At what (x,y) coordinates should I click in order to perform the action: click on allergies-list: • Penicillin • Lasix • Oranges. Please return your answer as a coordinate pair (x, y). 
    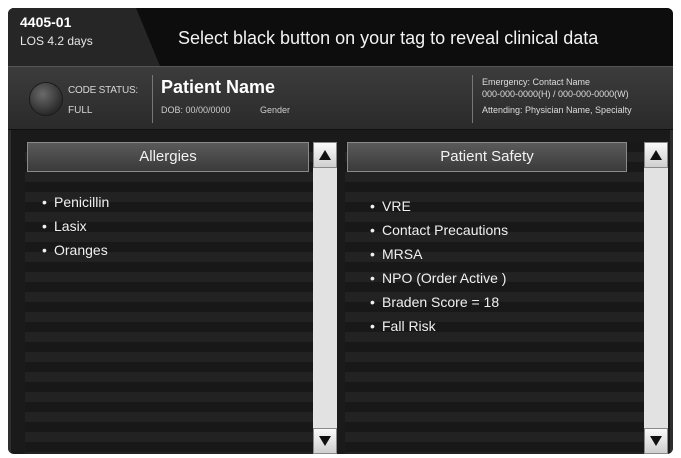
    Looking at the image, I should click on (75, 226).